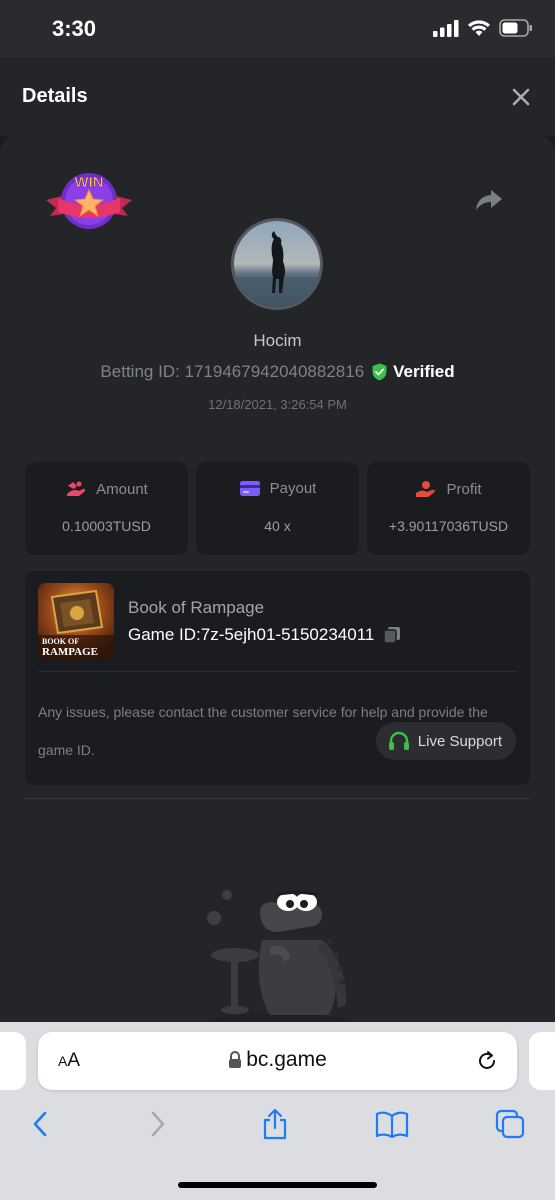 The width and height of the screenshot is (555, 1200). I want to click on signal-icon, so click(446, 28).